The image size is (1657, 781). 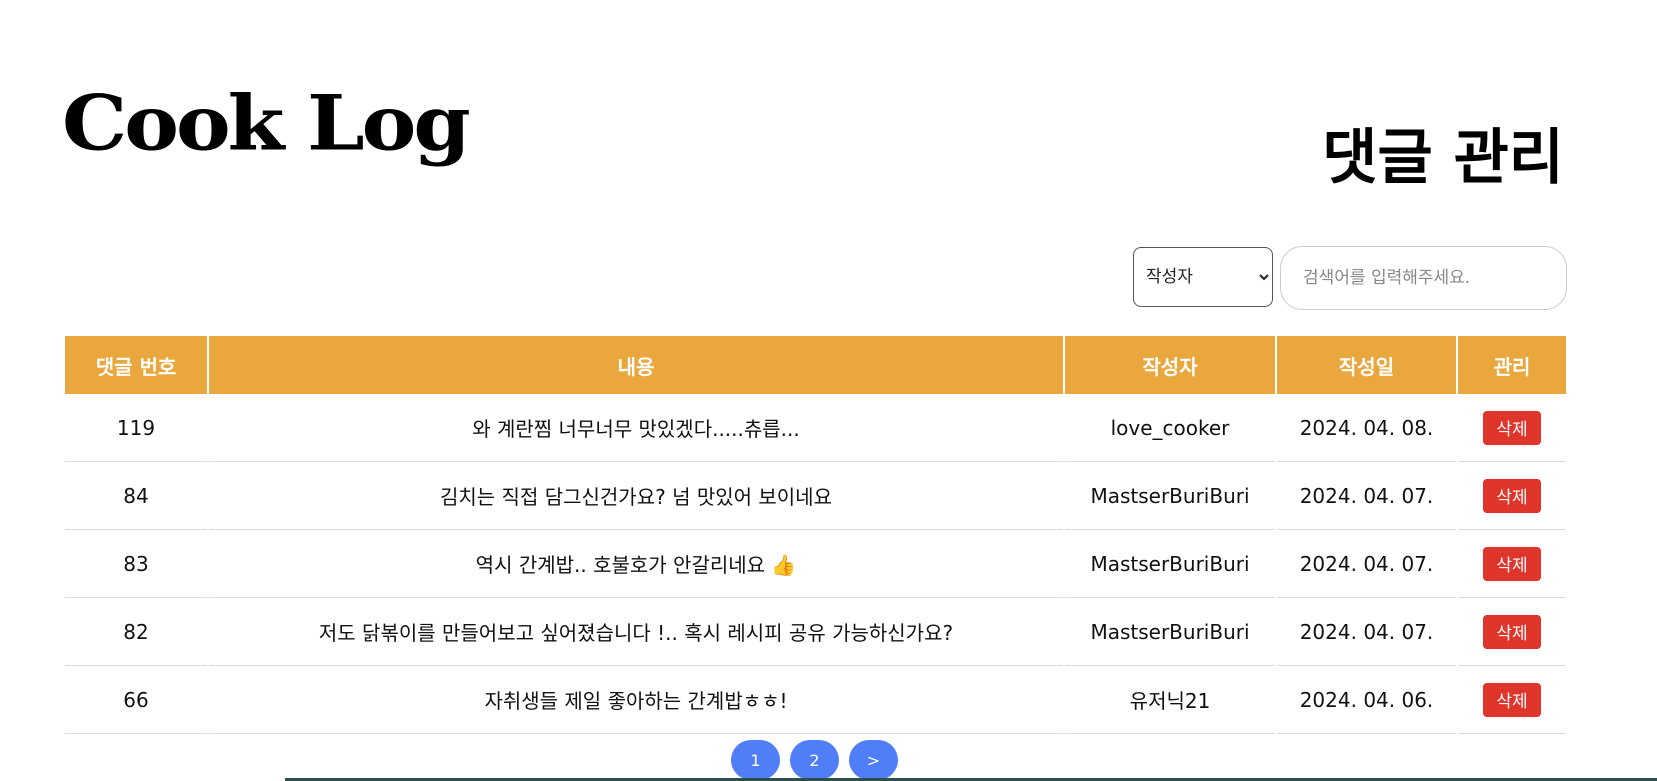 I want to click on comment-number: 82, so click(x=137, y=631).